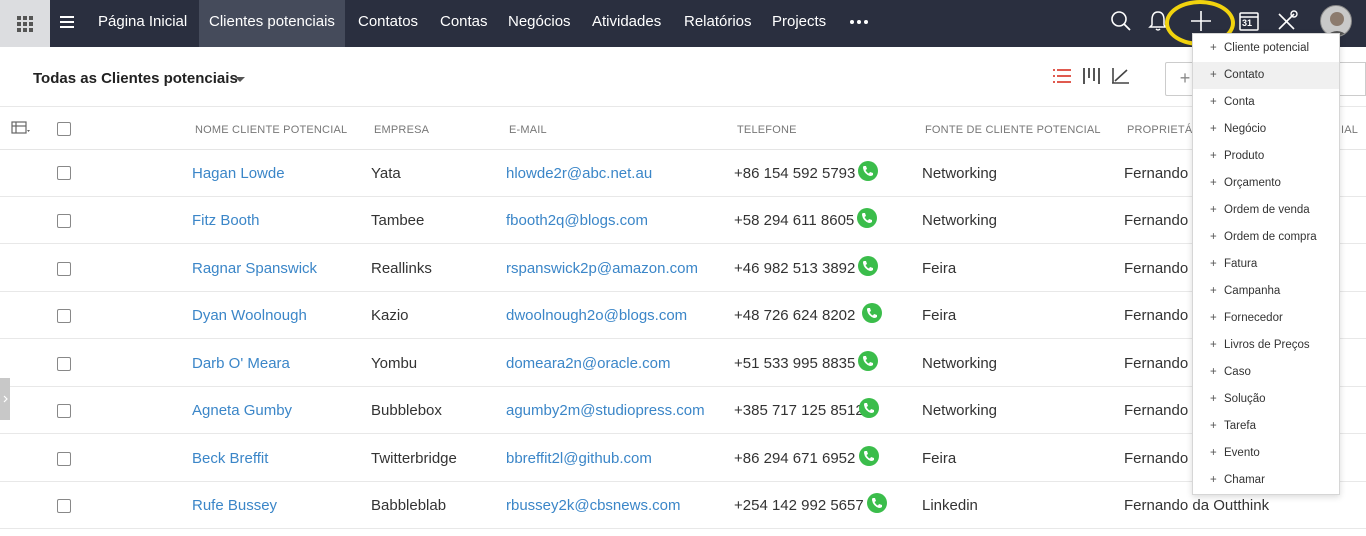  What do you see at coordinates (249, 315) in the screenshot?
I see `lead-name-link: Dyan Woolnough` at bounding box center [249, 315].